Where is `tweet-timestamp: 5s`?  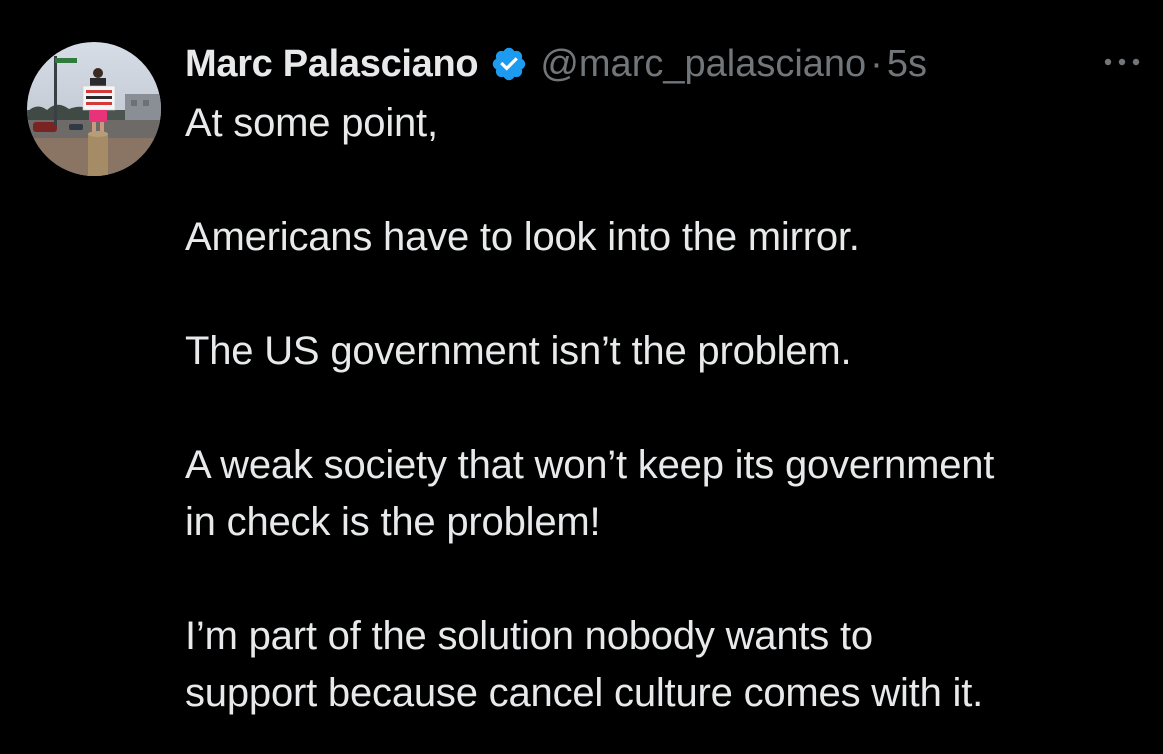
tweet-timestamp: 5s is located at coordinates (907, 64).